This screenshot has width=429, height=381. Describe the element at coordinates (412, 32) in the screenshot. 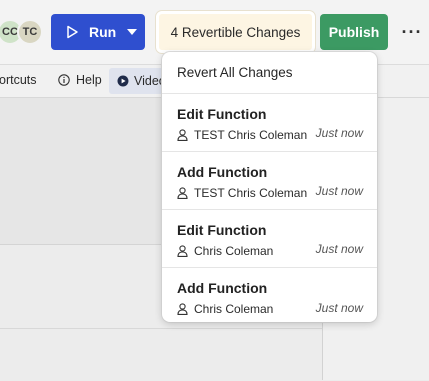

I see `more-options-icon: ···` at that location.